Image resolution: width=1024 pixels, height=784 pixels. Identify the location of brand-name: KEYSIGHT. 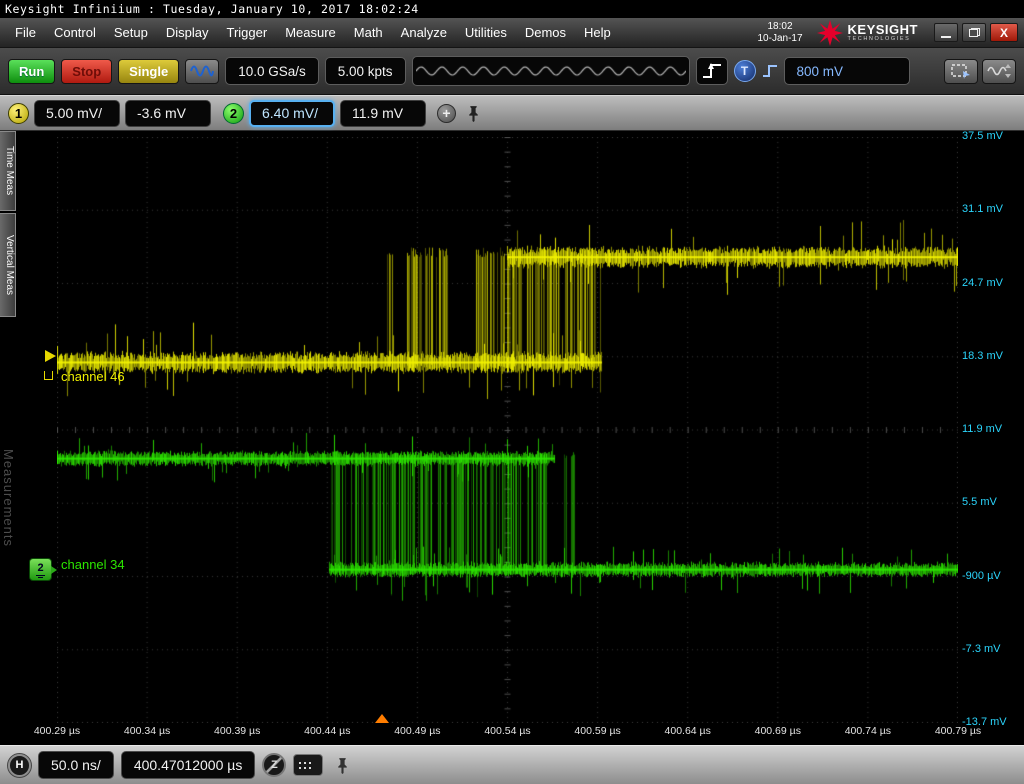
(882, 29).